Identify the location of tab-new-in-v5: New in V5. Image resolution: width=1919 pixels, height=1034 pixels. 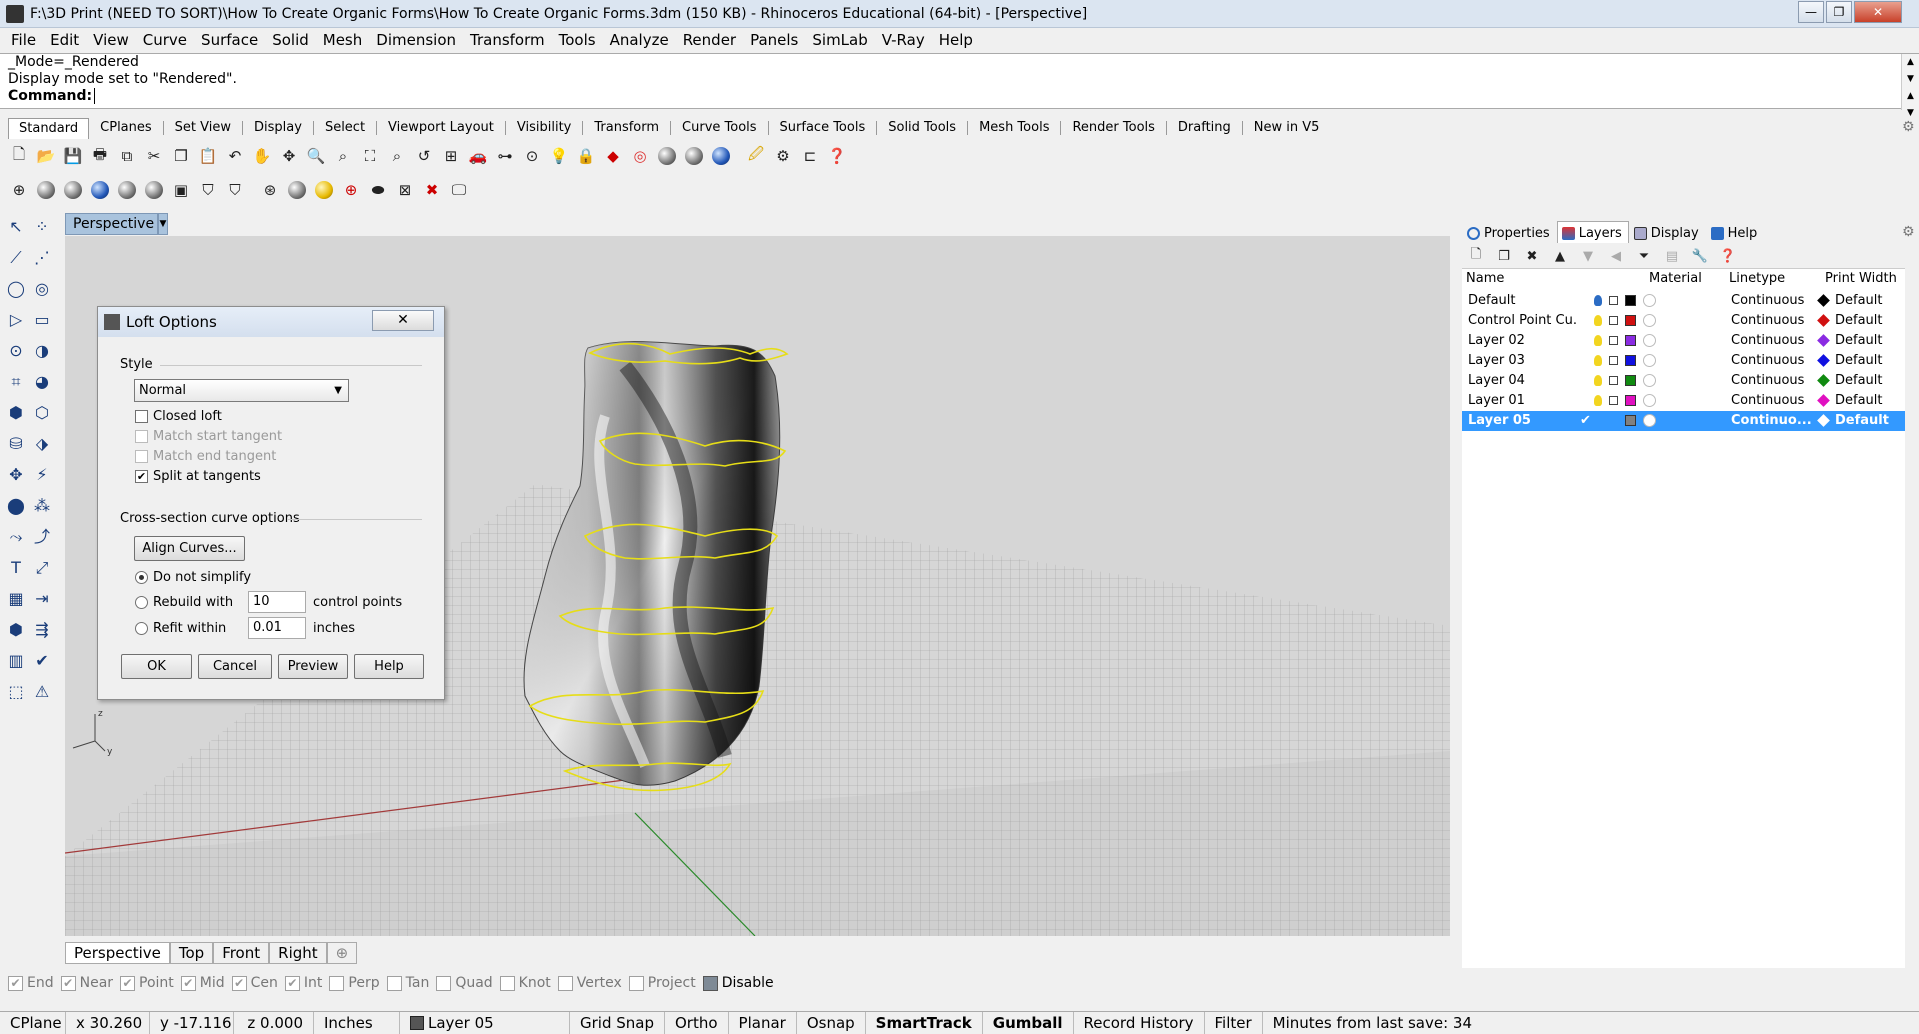
(1287, 128).